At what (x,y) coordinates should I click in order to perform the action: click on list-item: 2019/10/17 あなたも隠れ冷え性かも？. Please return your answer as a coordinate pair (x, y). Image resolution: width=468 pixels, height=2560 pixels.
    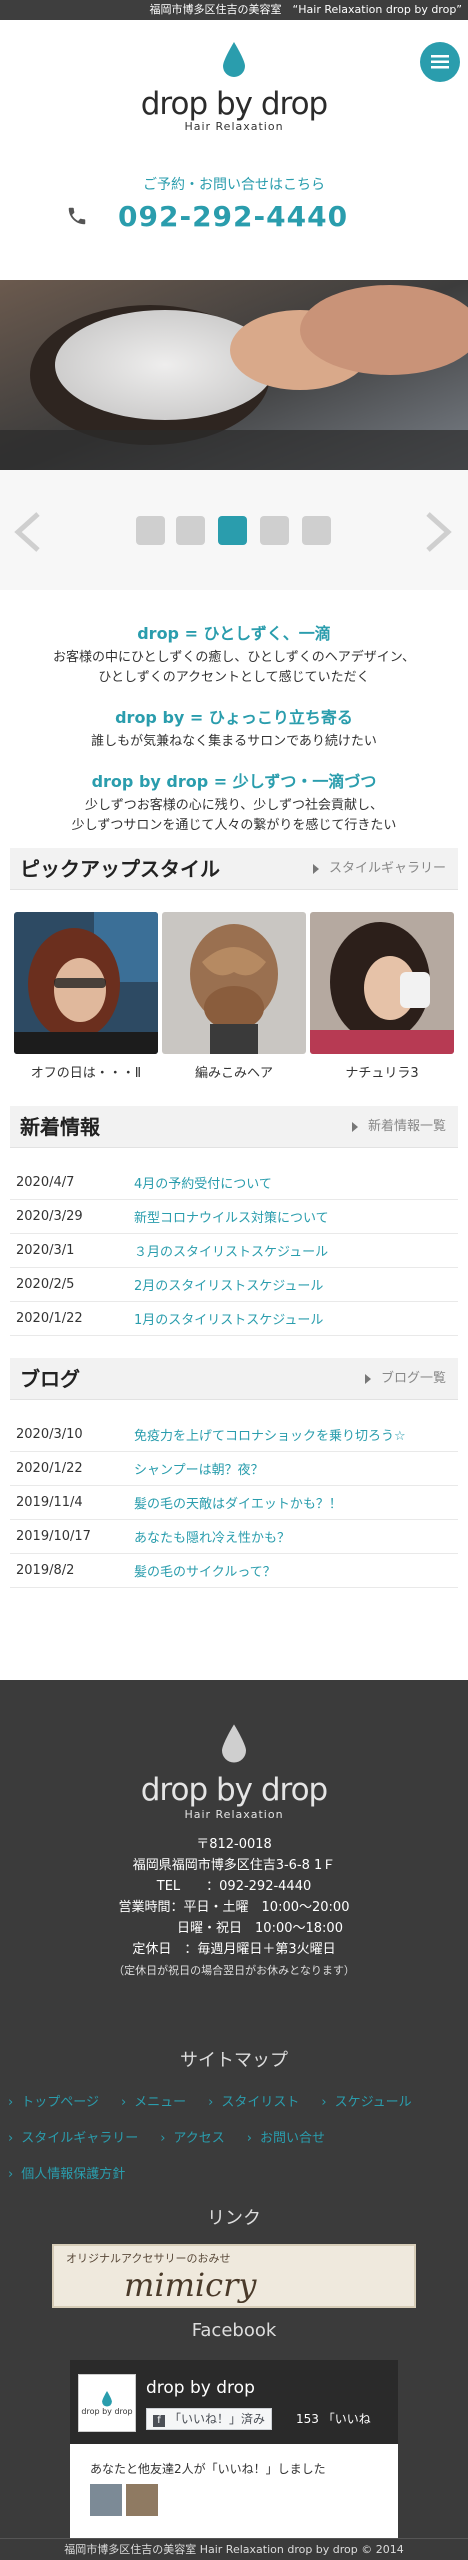
    Looking at the image, I should click on (234, 1537).